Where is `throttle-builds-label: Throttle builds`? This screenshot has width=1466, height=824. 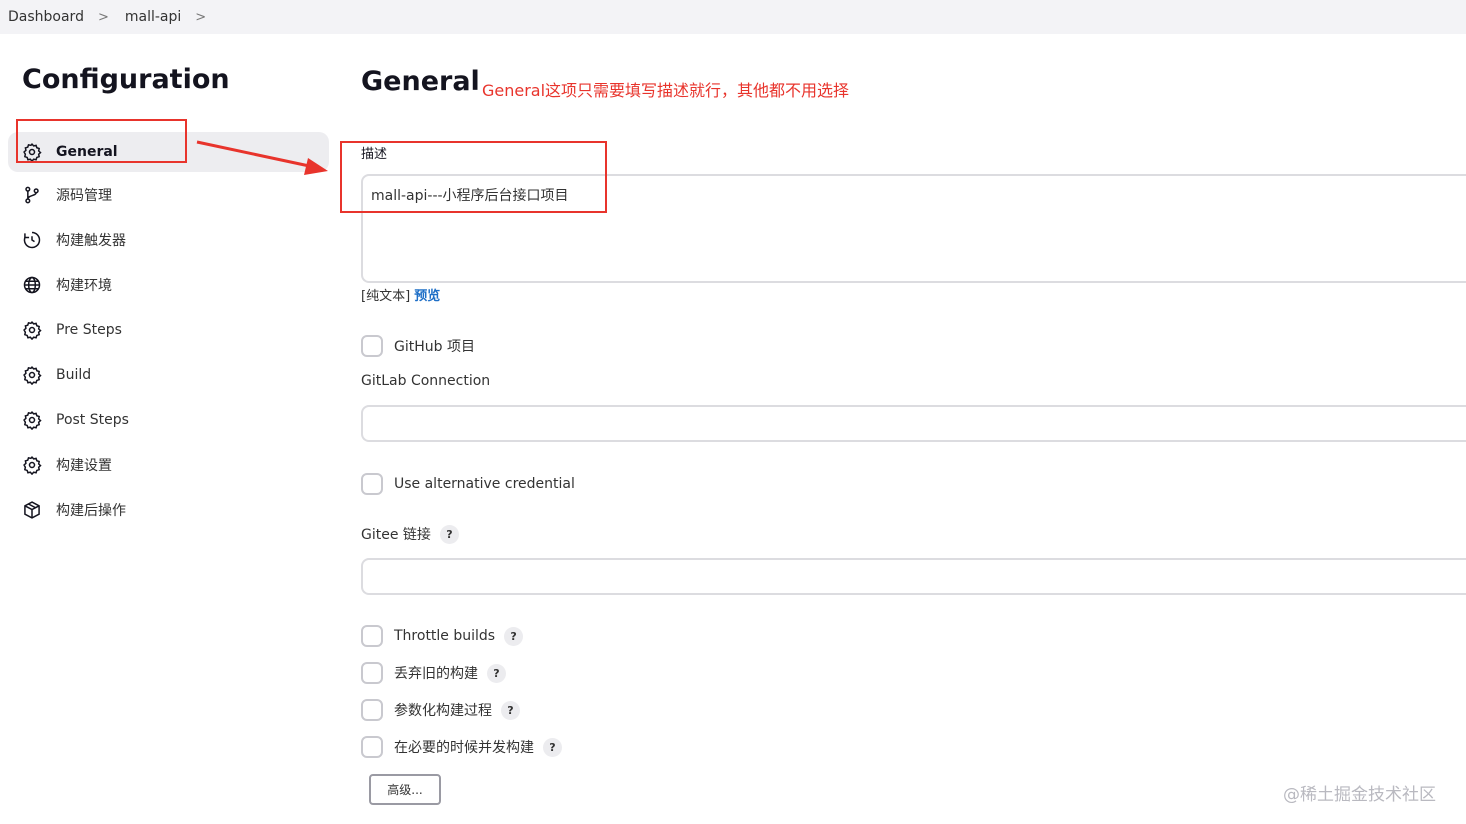 throttle-builds-label: Throttle builds is located at coordinates (444, 636).